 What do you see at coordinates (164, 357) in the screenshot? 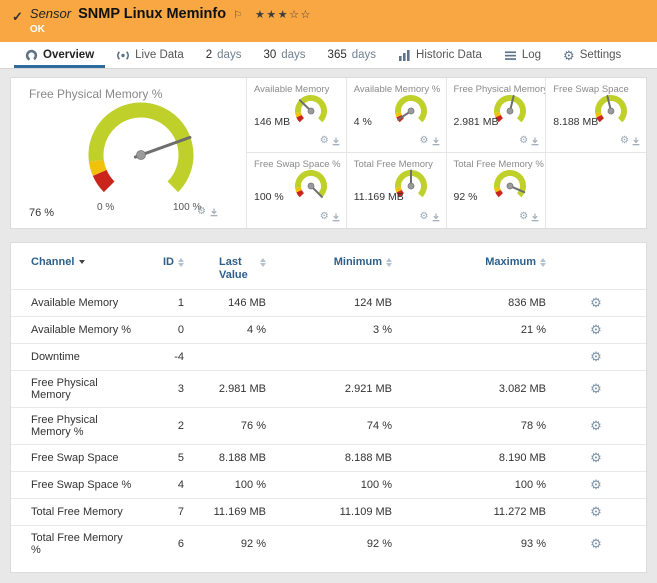
I see `cell-id: -4` at bounding box center [164, 357].